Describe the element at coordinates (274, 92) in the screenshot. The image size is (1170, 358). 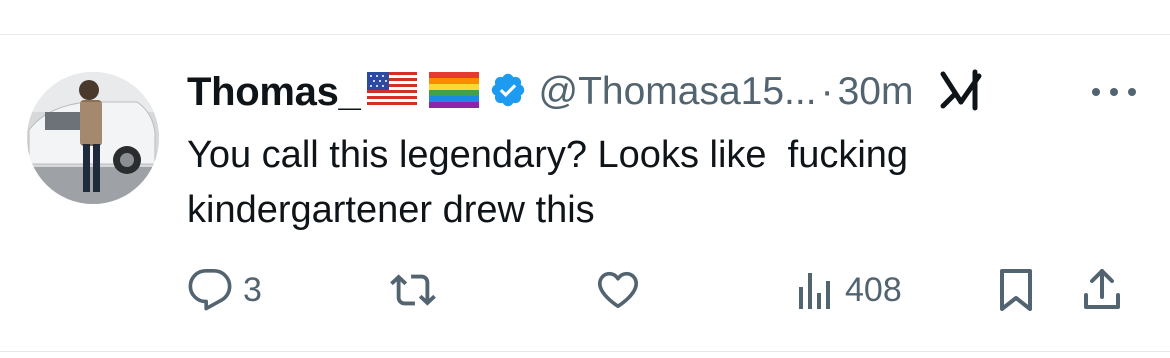
I see `author-name: Thomas_` at that location.